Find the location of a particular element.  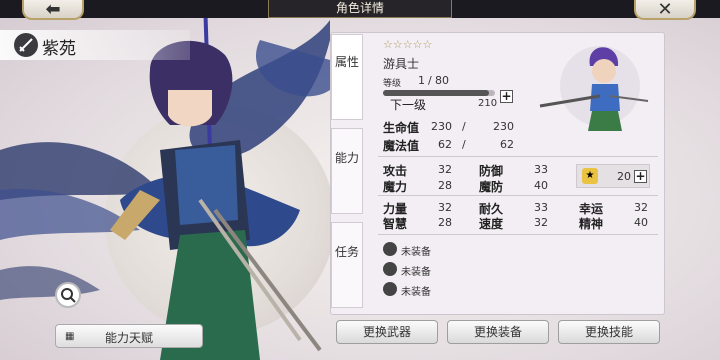

zoom-button is located at coordinates (68, 295).